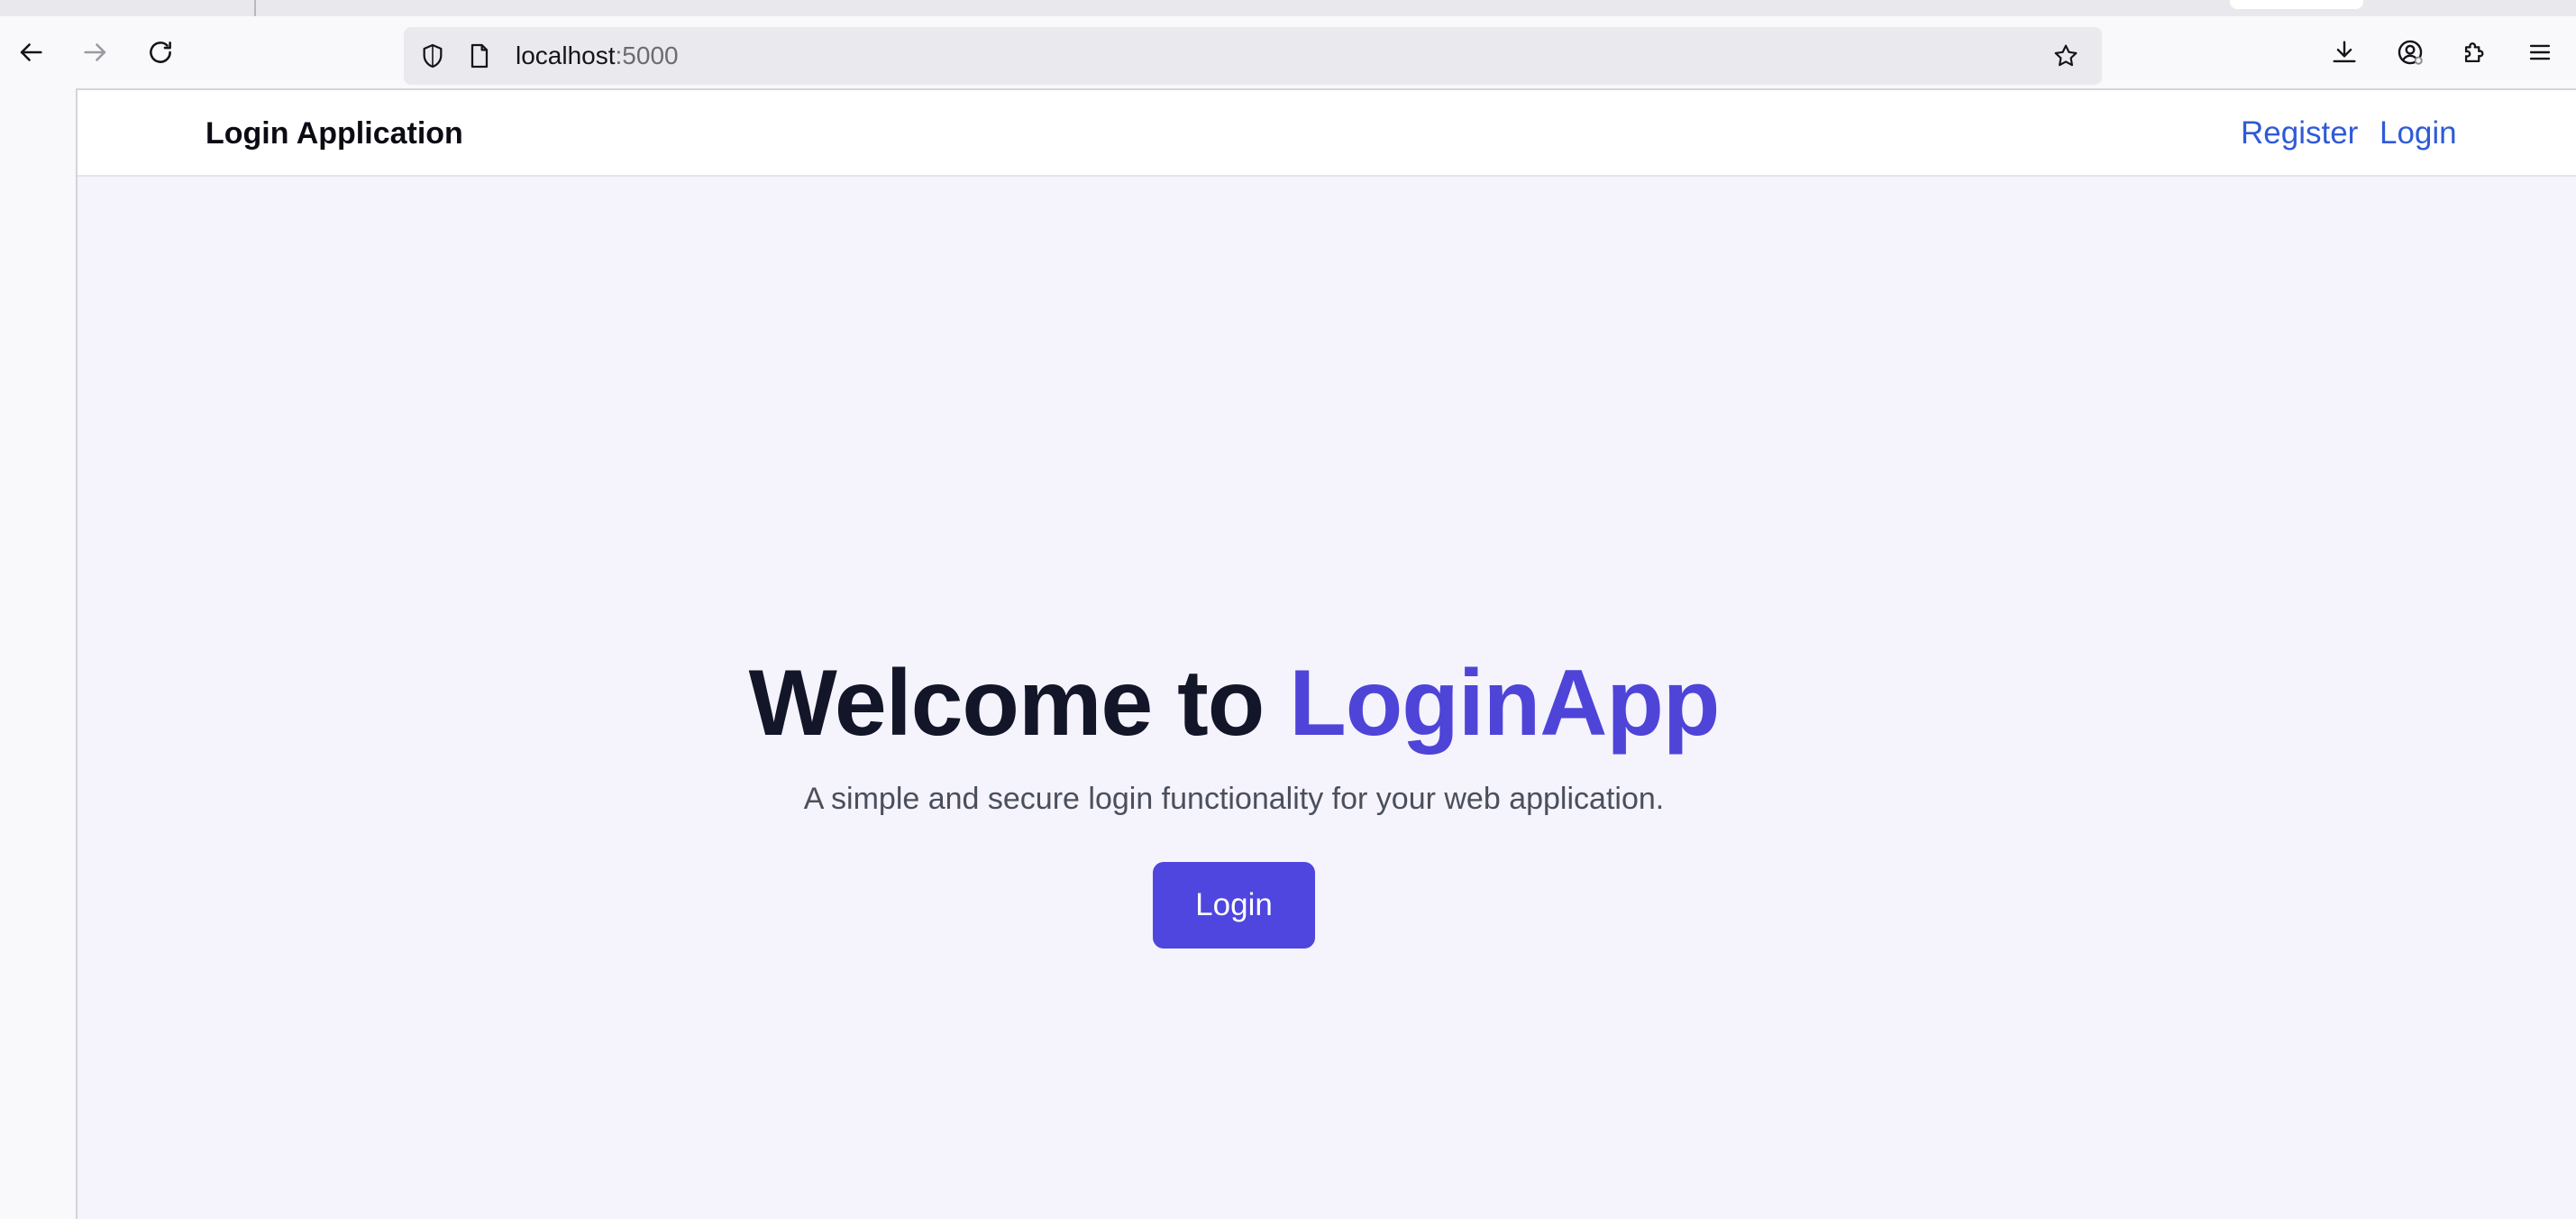 This screenshot has width=2576, height=1219. I want to click on site-navbar: Login Application Register Login, so click(1327, 133).